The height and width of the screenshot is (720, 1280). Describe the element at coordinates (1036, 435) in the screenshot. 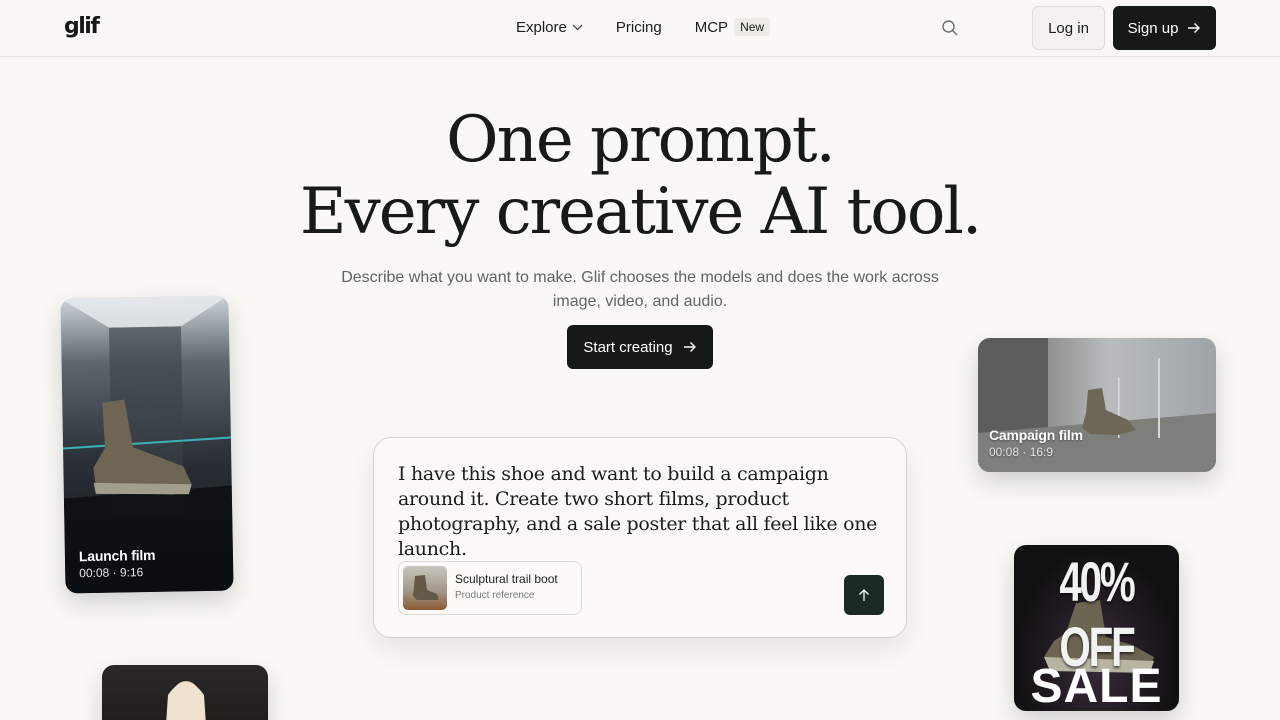

I see `campaign-film-title: Campaign film` at that location.